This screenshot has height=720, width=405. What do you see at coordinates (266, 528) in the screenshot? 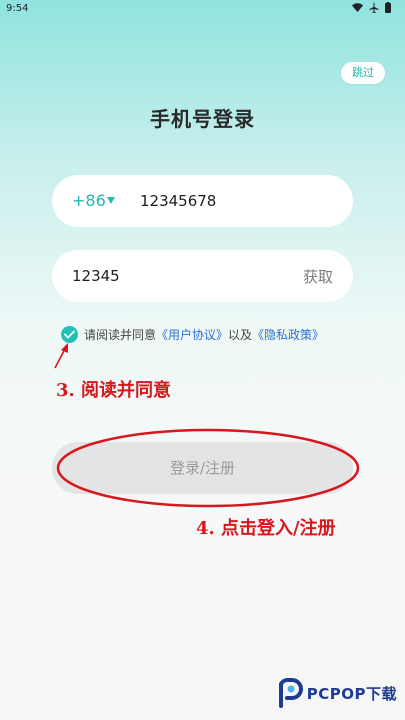
I see `annotation-step-4: 4. 点击登入/注册` at bounding box center [266, 528].